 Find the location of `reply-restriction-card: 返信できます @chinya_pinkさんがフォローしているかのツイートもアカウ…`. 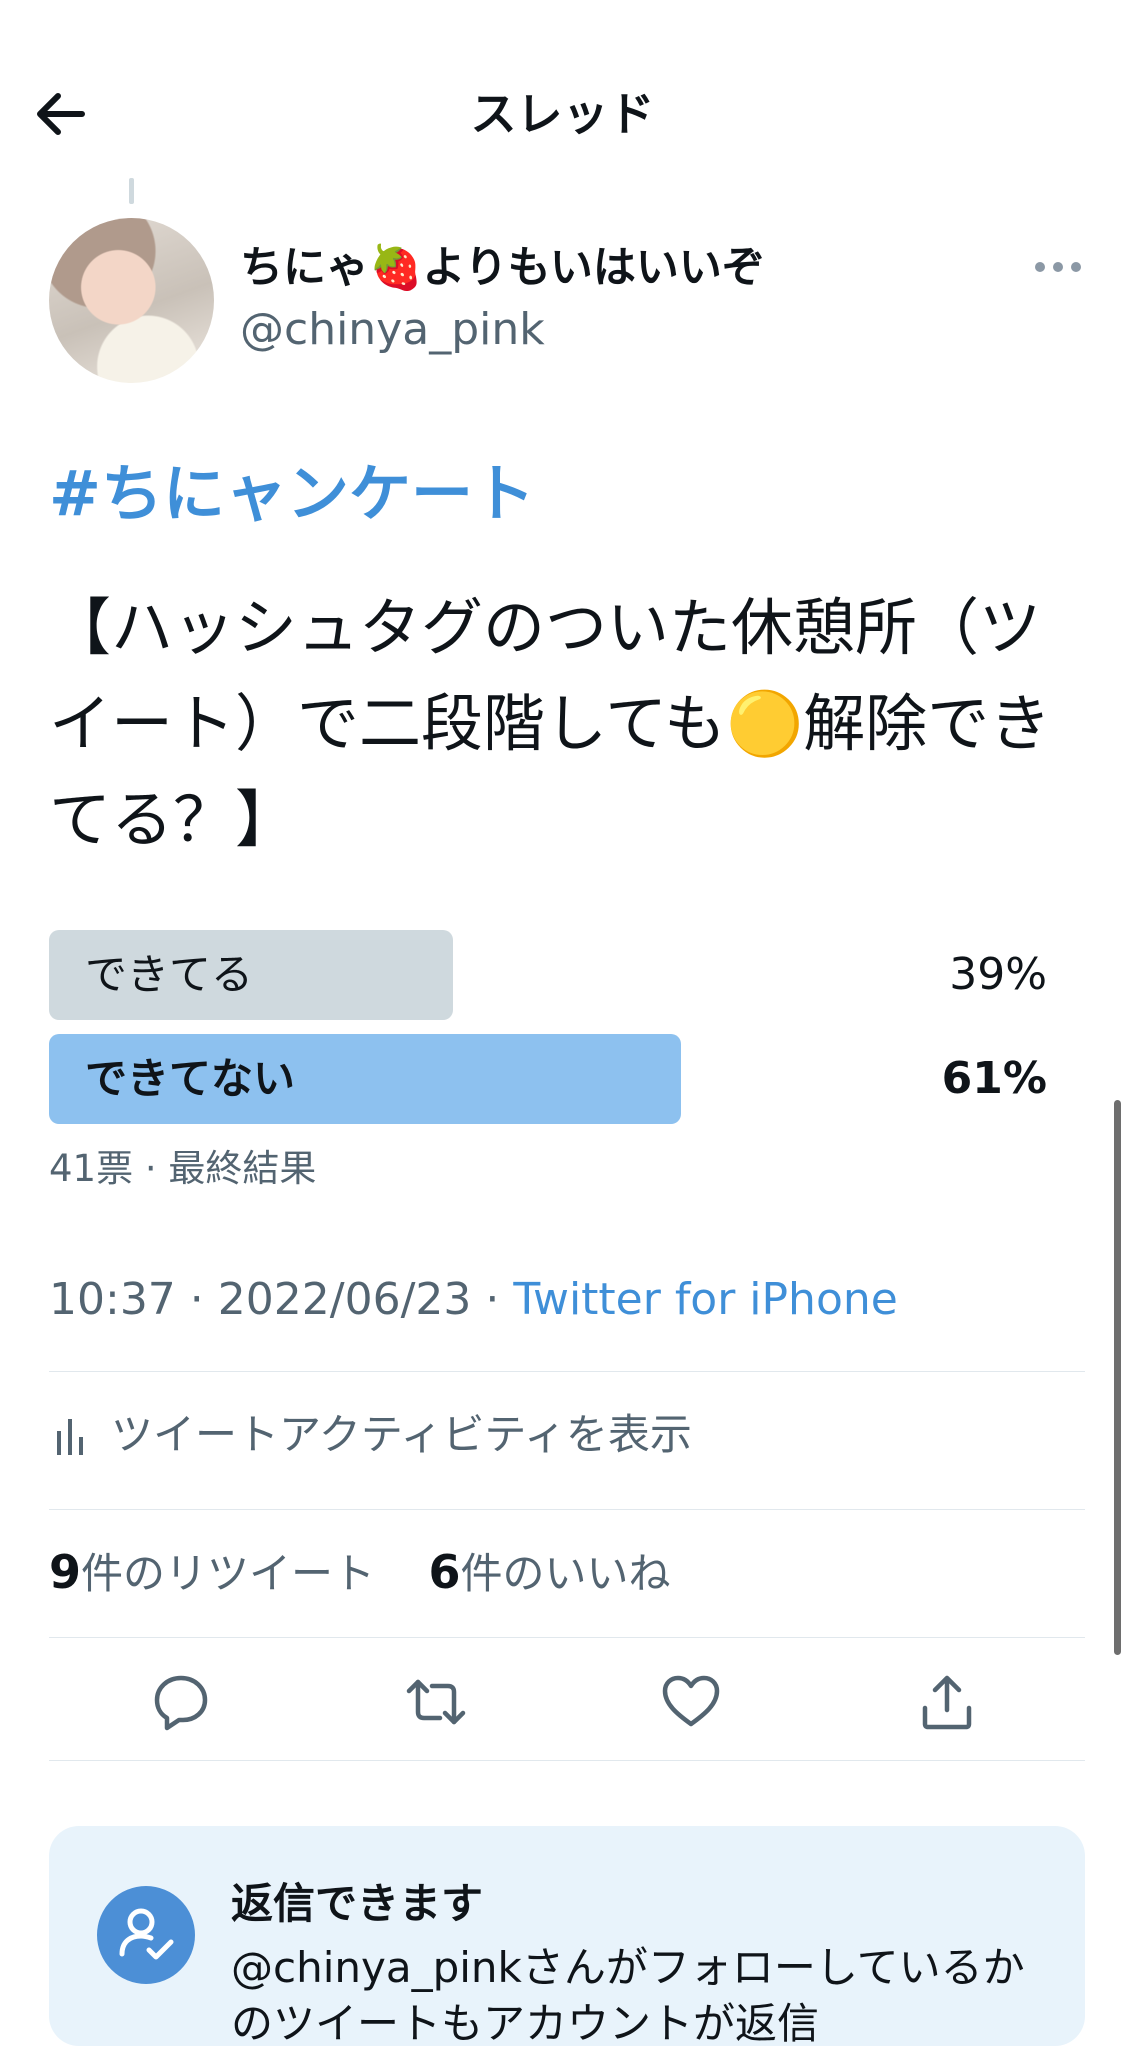

reply-restriction-card: 返信できます @chinya_pinkさんがフォローしているかのツイートもアカウ… is located at coordinates (567, 1936).